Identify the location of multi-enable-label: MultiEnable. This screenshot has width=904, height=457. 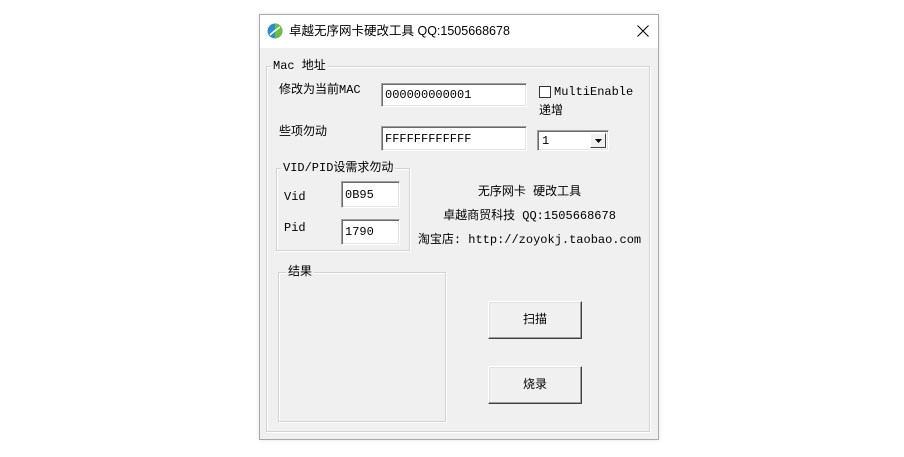
(594, 92).